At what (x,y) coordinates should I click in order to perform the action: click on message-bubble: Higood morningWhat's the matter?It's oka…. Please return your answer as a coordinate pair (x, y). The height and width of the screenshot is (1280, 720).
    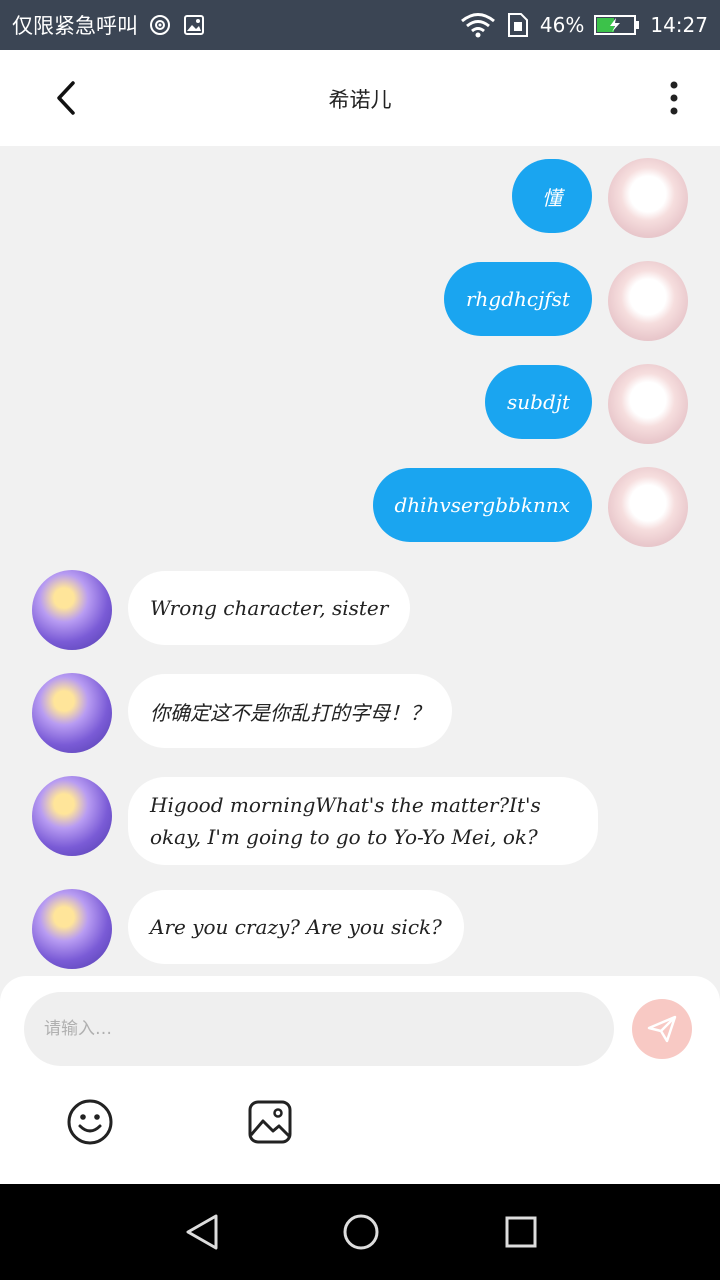
    Looking at the image, I should click on (363, 821).